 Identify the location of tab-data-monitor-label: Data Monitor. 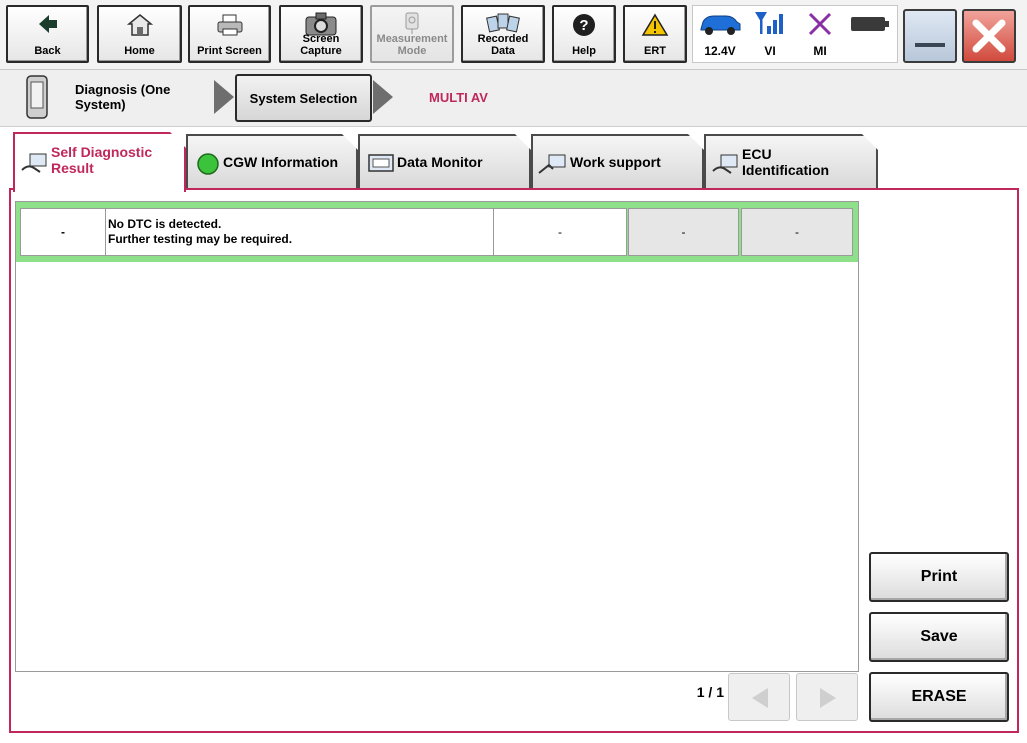
(440, 162).